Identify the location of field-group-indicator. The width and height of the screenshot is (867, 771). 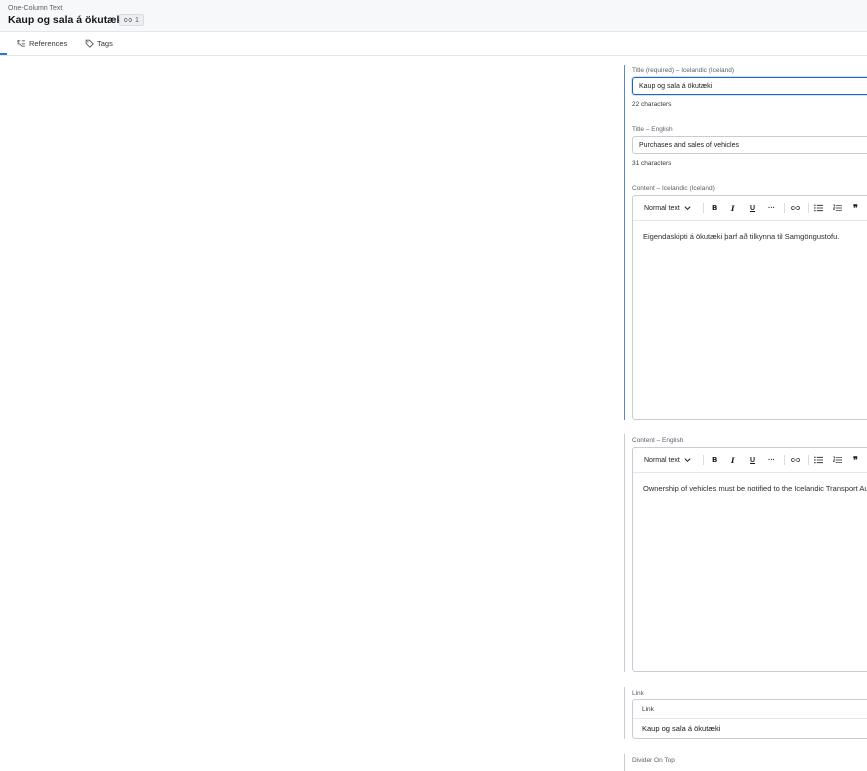
(624, 242).